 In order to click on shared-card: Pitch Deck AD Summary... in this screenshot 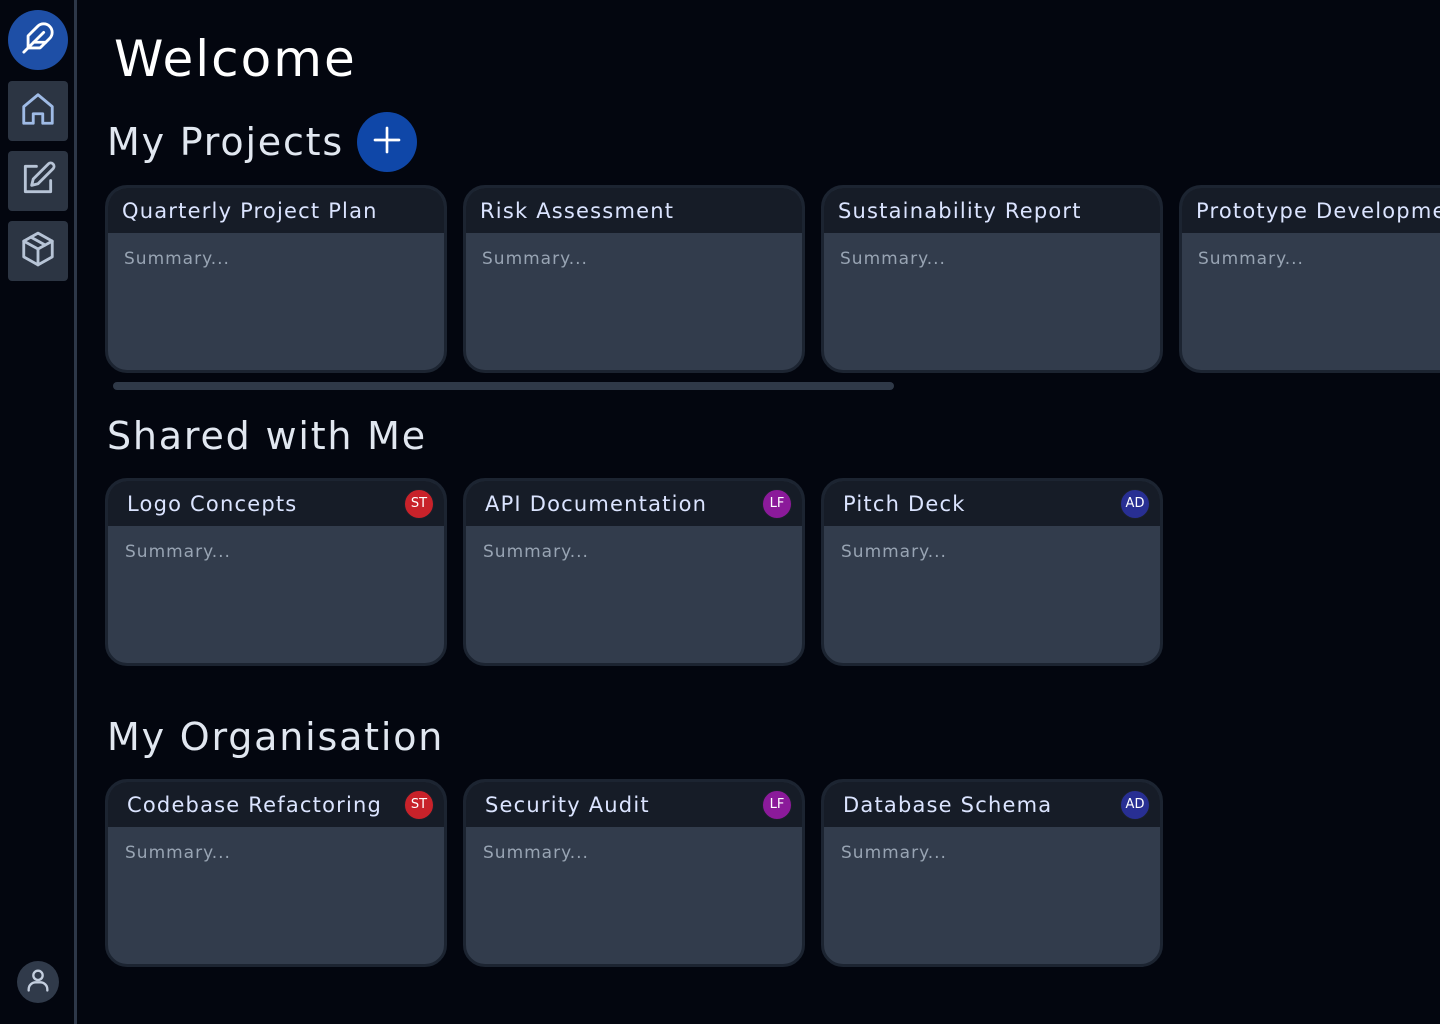, I will do `click(992, 572)`.